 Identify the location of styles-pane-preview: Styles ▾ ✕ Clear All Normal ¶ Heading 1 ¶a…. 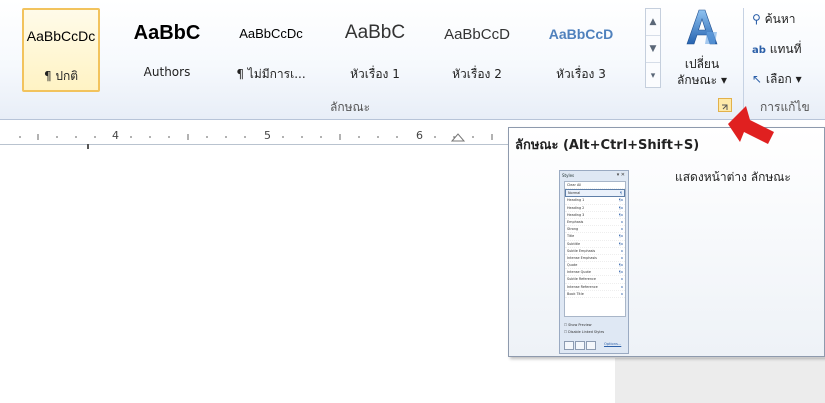
(594, 262).